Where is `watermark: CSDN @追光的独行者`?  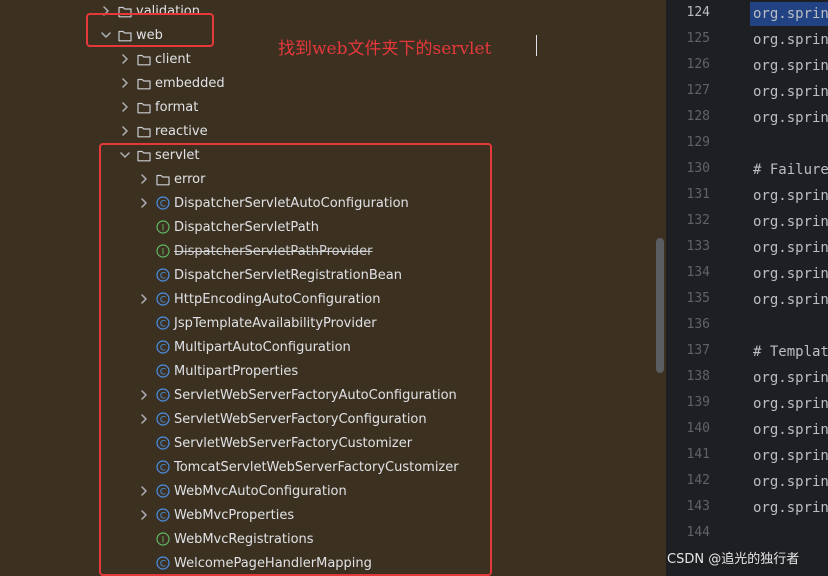 watermark: CSDN @追光的独行者 is located at coordinates (733, 559).